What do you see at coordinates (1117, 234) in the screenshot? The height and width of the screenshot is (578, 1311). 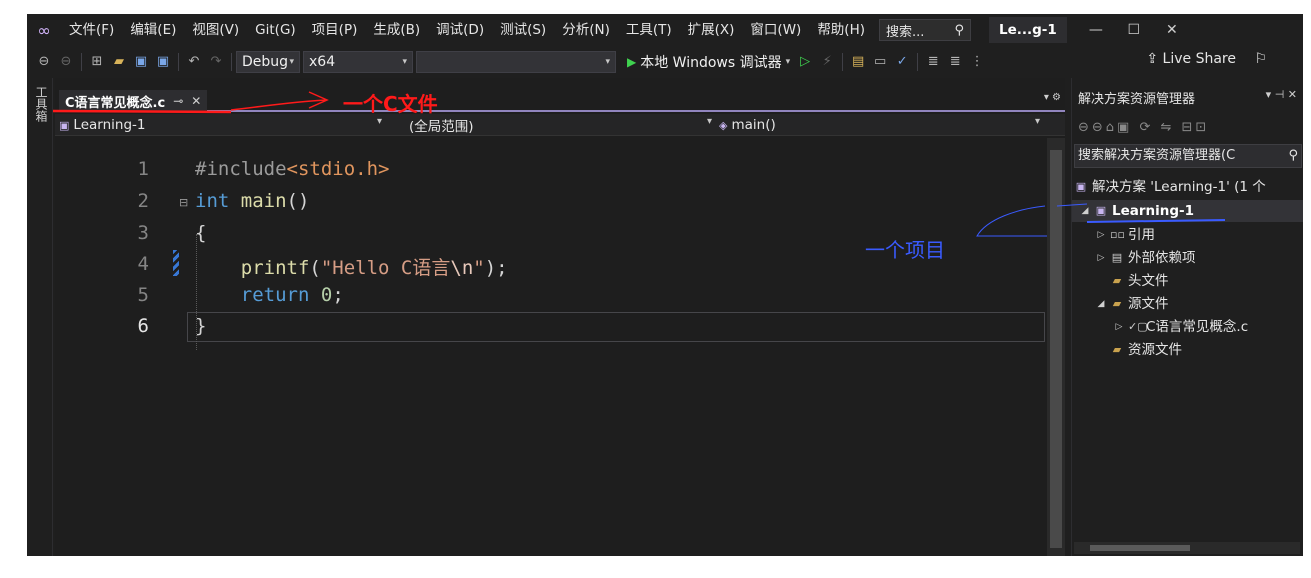 I see `references-icon: ▫▫` at bounding box center [1117, 234].